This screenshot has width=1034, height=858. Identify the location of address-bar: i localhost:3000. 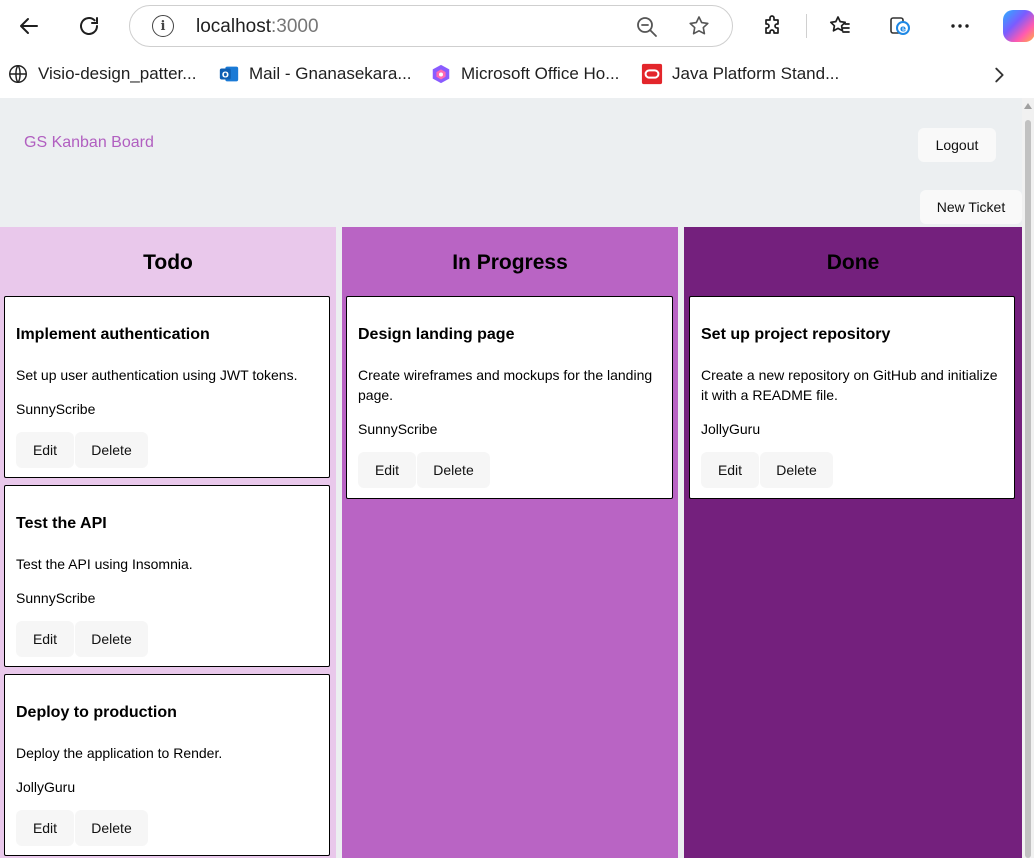
(431, 26).